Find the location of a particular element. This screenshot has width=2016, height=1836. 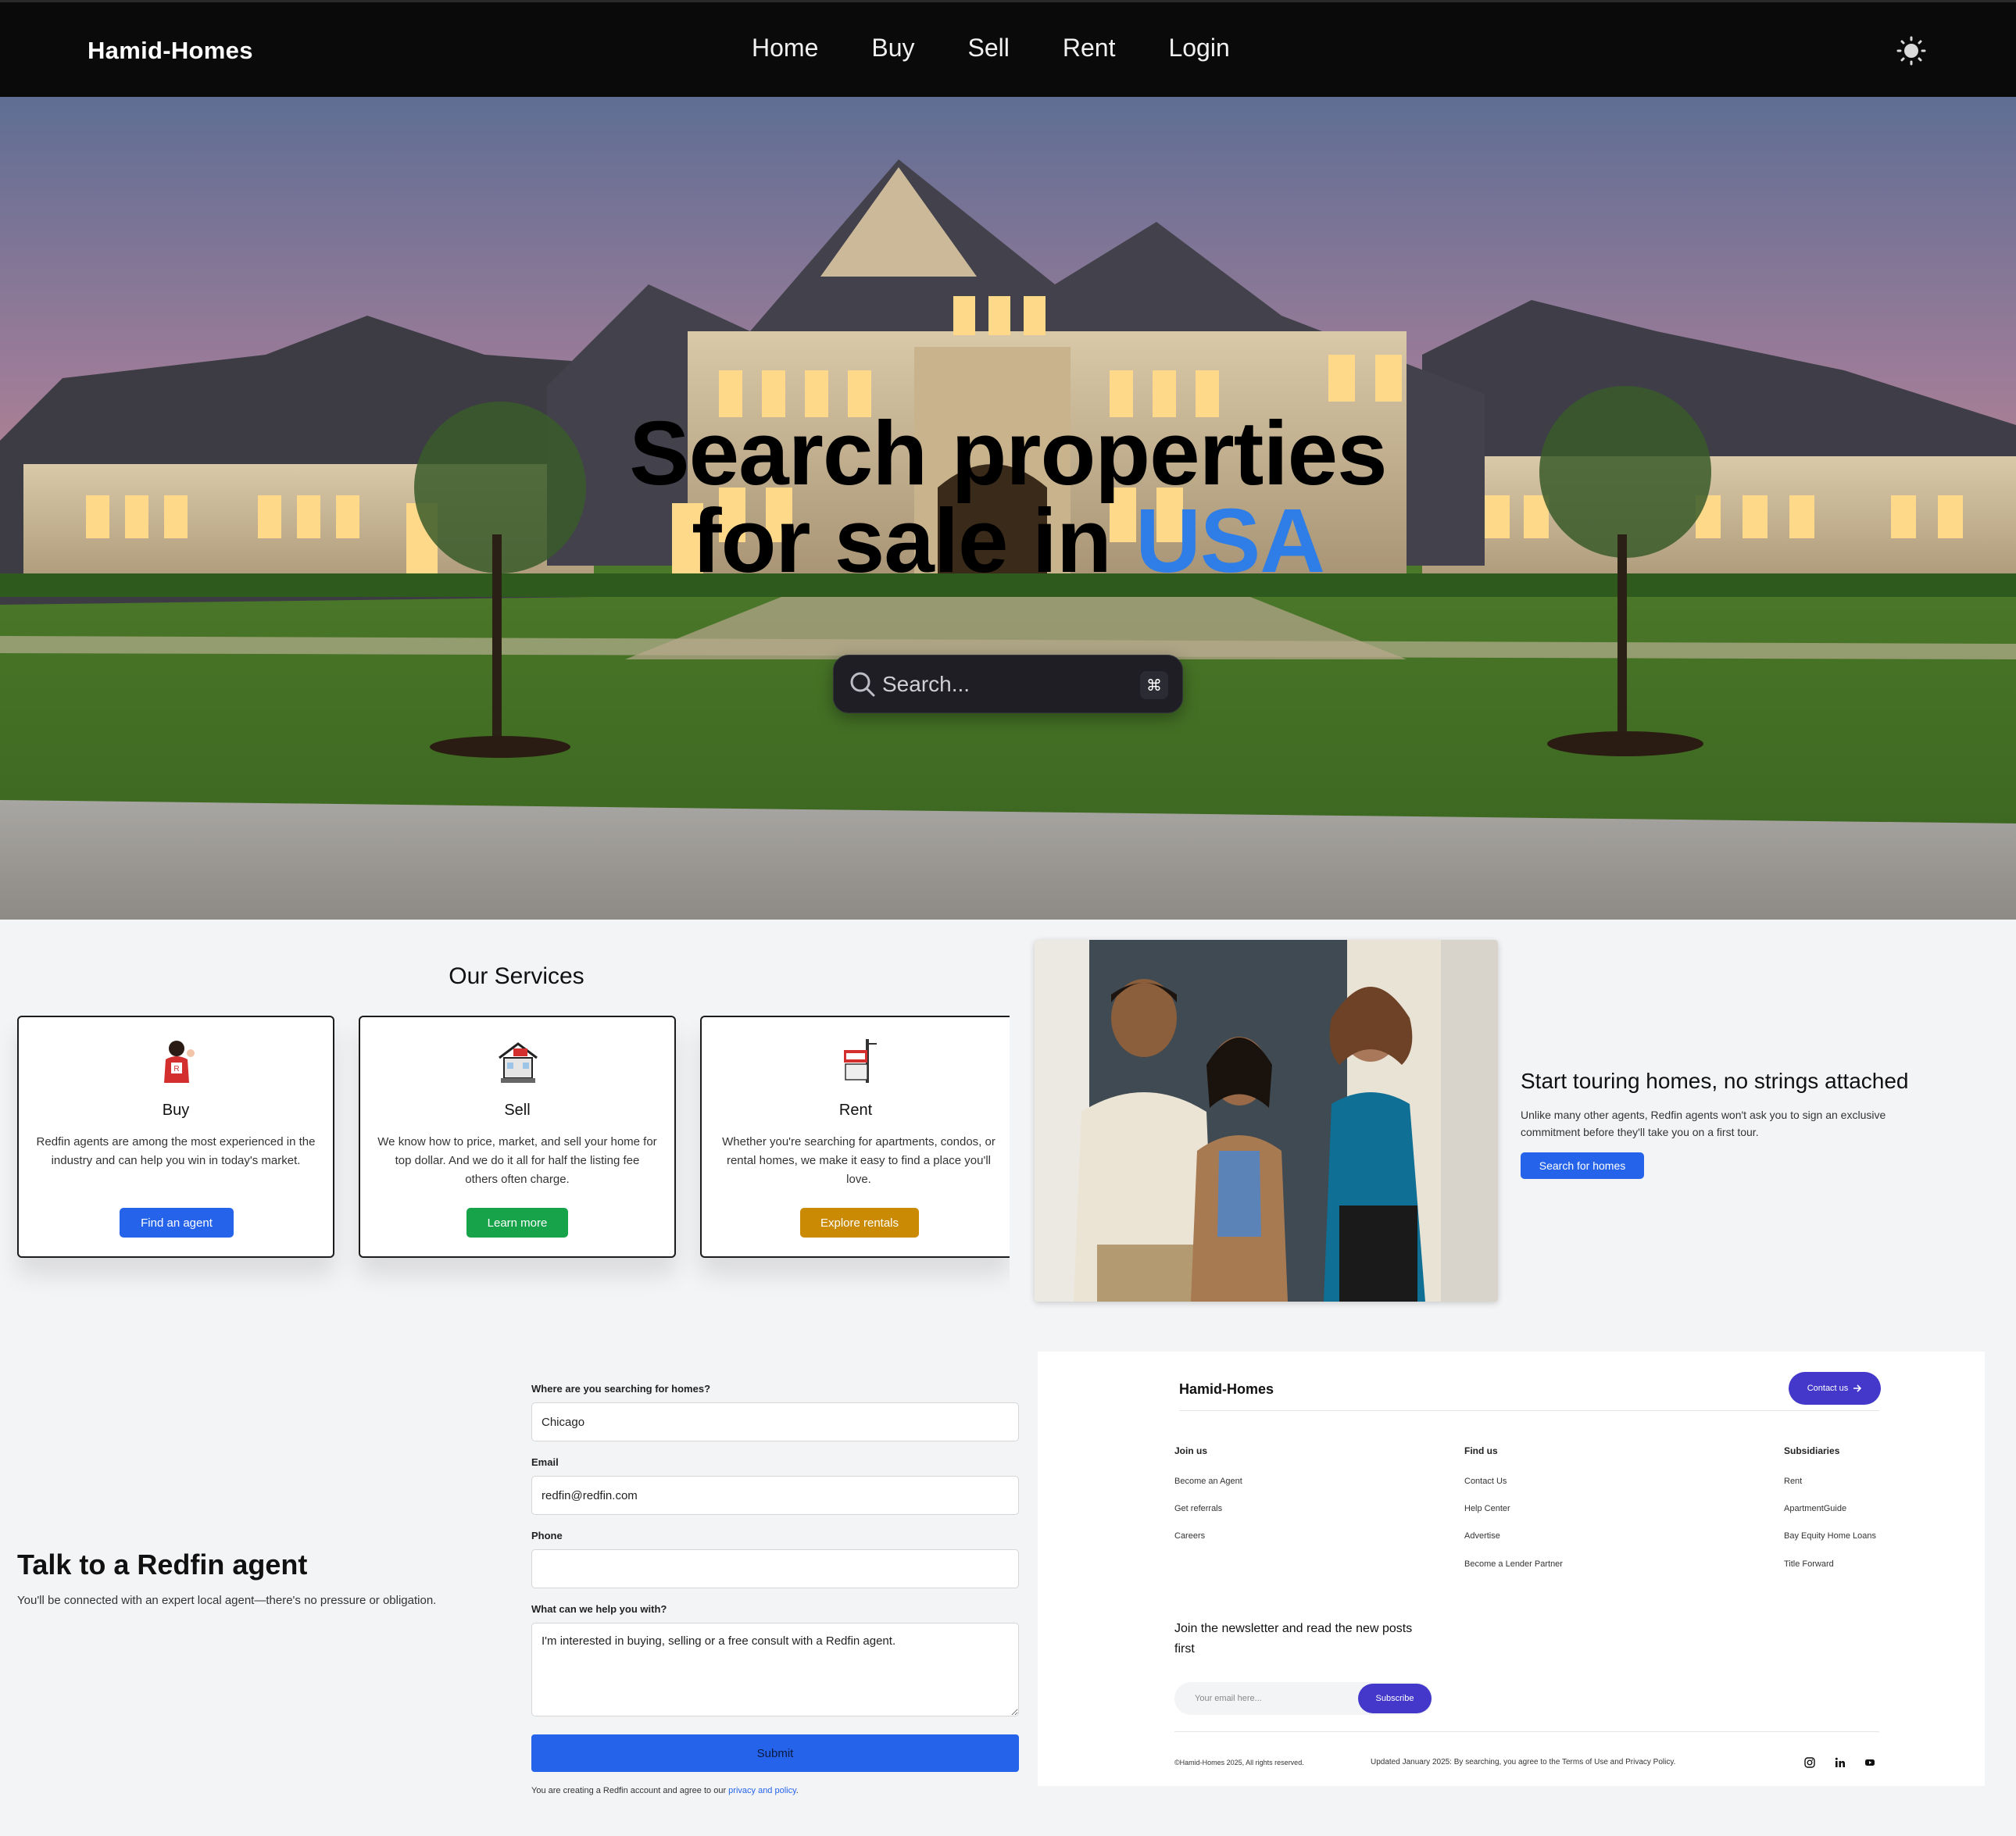

instagram-link is located at coordinates (1810, 1762).